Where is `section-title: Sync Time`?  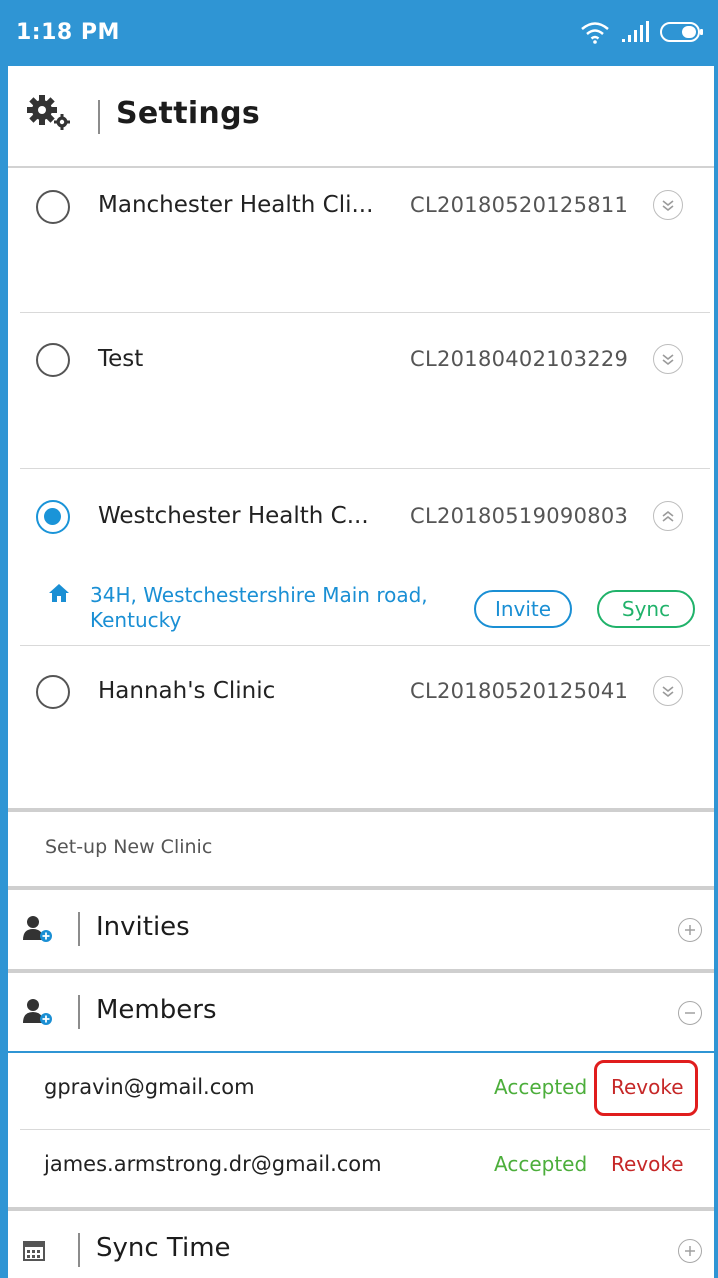 section-title: Sync Time is located at coordinates (163, 1248).